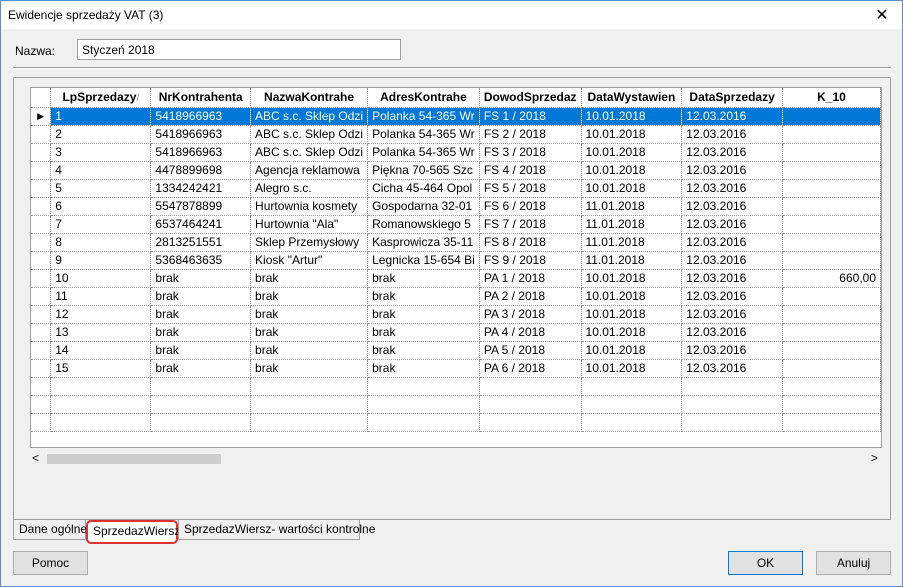  What do you see at coordinates (530, 278) in the screenshot?
I see `table-cell: PA 1 / 2018` at bounding box center [530, 278].